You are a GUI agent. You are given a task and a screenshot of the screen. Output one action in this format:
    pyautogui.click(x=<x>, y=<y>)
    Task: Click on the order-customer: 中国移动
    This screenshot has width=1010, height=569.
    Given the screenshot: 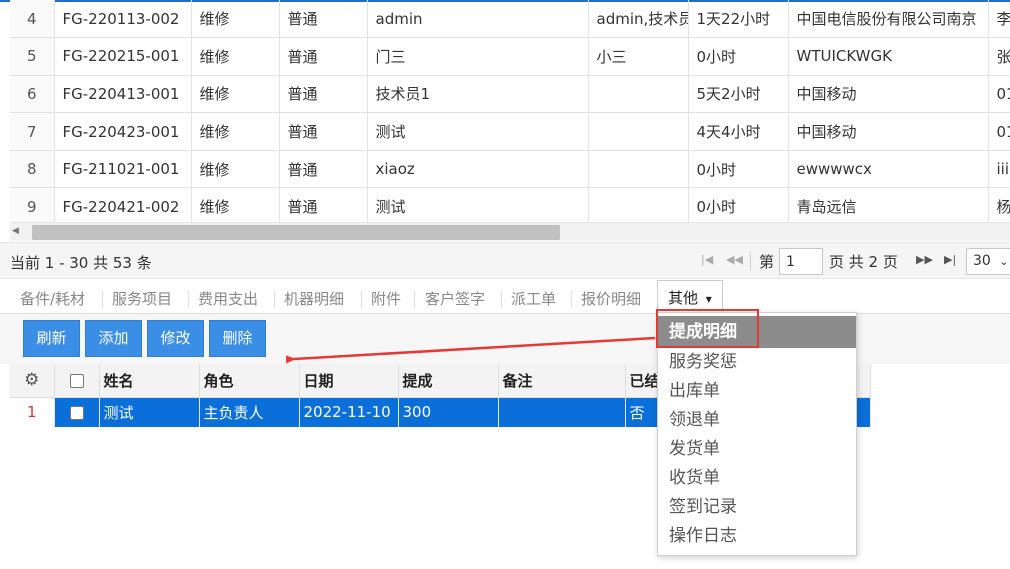 What is the action you would take?
    pyautogui.click(x=888, y=94)
    